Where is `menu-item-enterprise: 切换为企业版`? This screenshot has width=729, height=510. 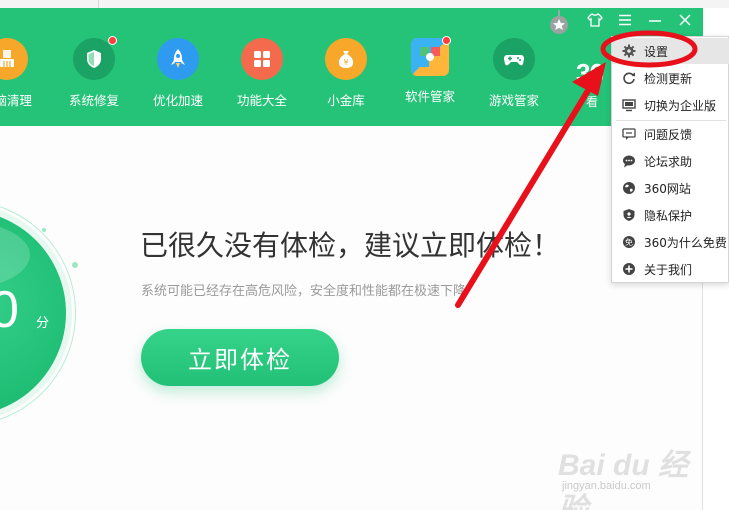
menu-item-enterprise: 切换为企业版 is located at coordinates (670, 105).